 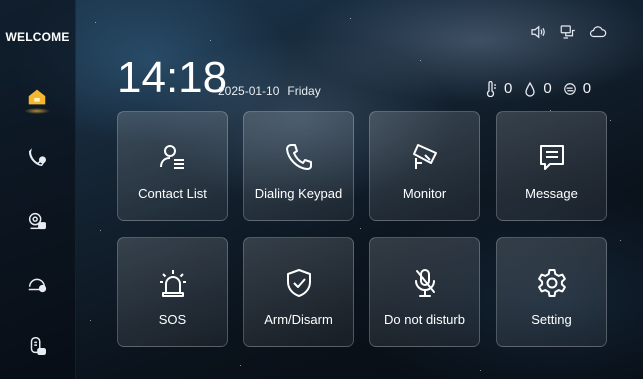 I want to click on sidebar-item-home, so click(x=37, y=97).